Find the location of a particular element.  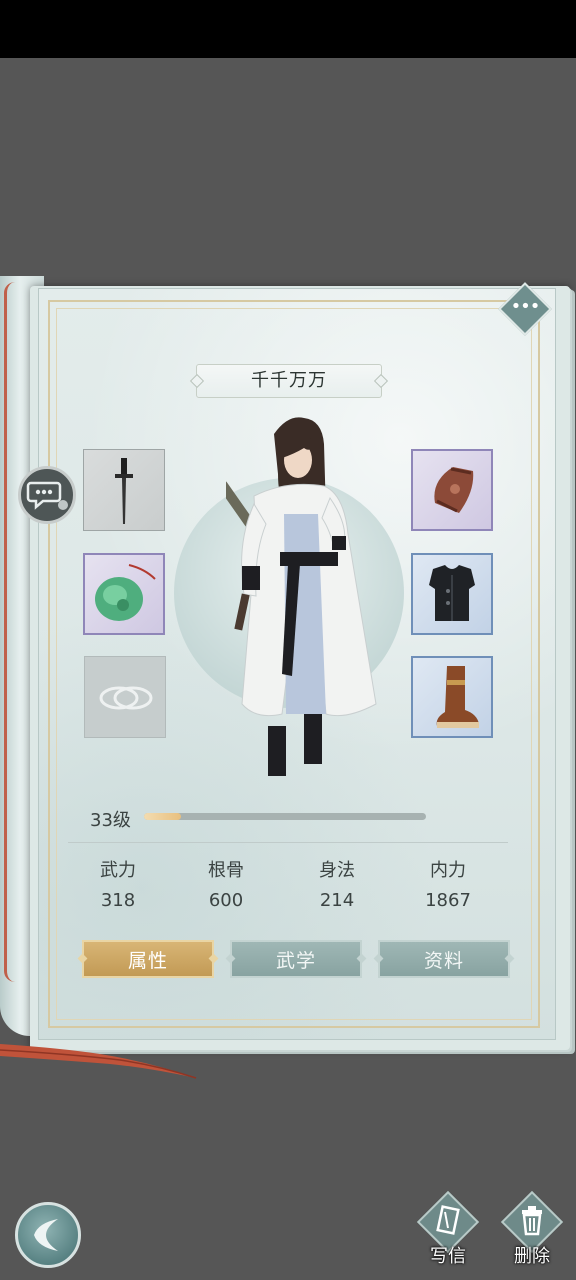

bookmark-ribbon is located at coordinates (98, 1061).